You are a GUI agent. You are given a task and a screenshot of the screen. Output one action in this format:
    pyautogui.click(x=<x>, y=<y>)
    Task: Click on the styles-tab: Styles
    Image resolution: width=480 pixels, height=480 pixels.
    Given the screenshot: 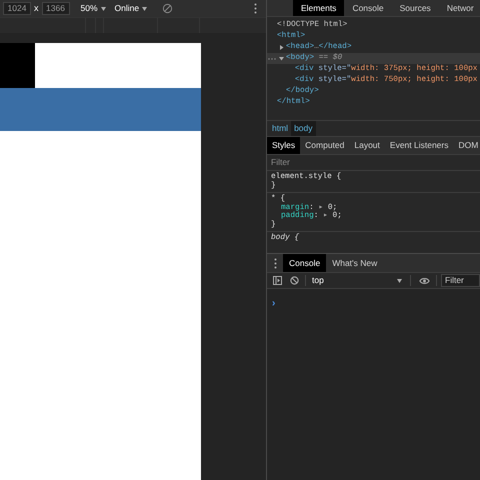 What is the action you would take?
    pyautogui.click(x=283, y=145)
    